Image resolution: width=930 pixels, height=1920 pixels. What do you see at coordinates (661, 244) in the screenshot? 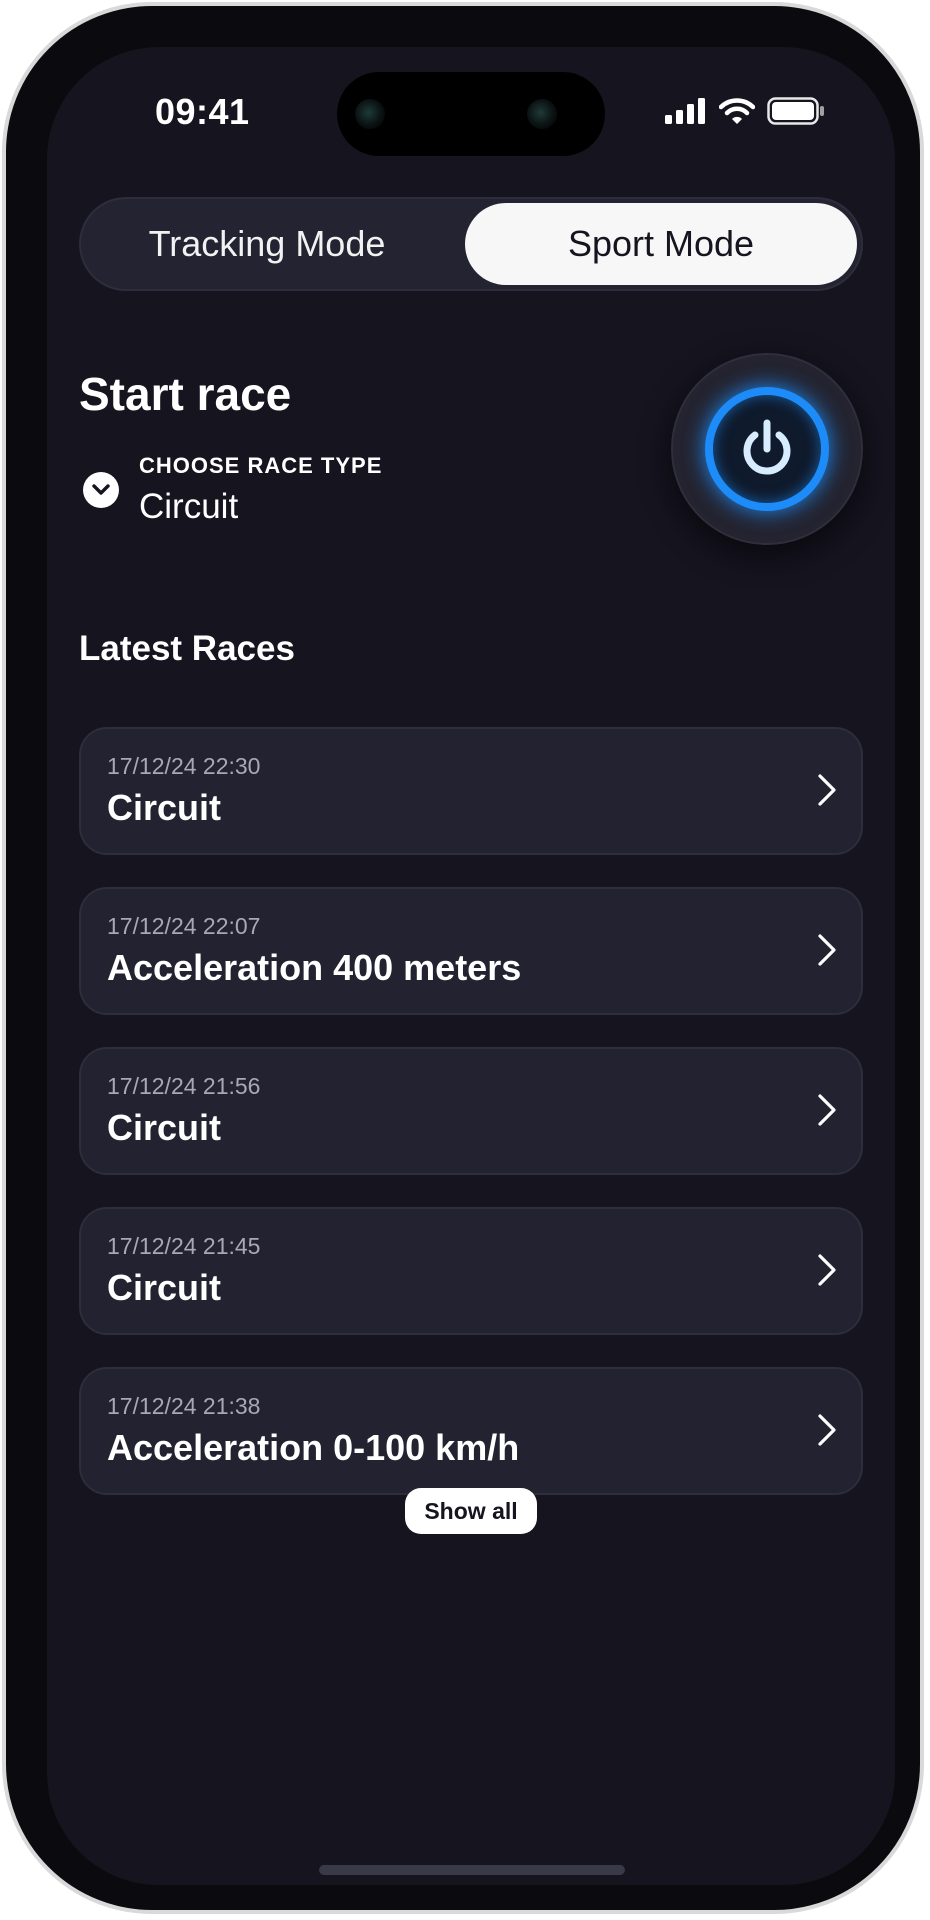
I see `tab-sport-mode: Sport Mode` at bounding box center [661, 244].